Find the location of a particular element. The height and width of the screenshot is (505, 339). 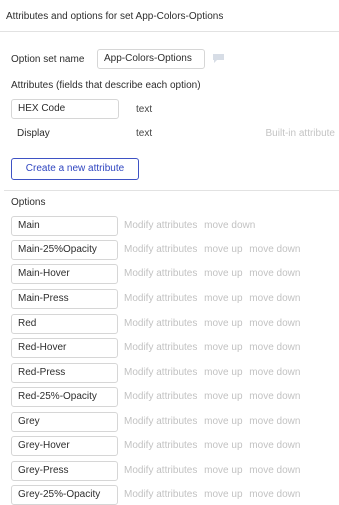

option-row: Main Modify attributes move down is located at coordinates (169, 226).